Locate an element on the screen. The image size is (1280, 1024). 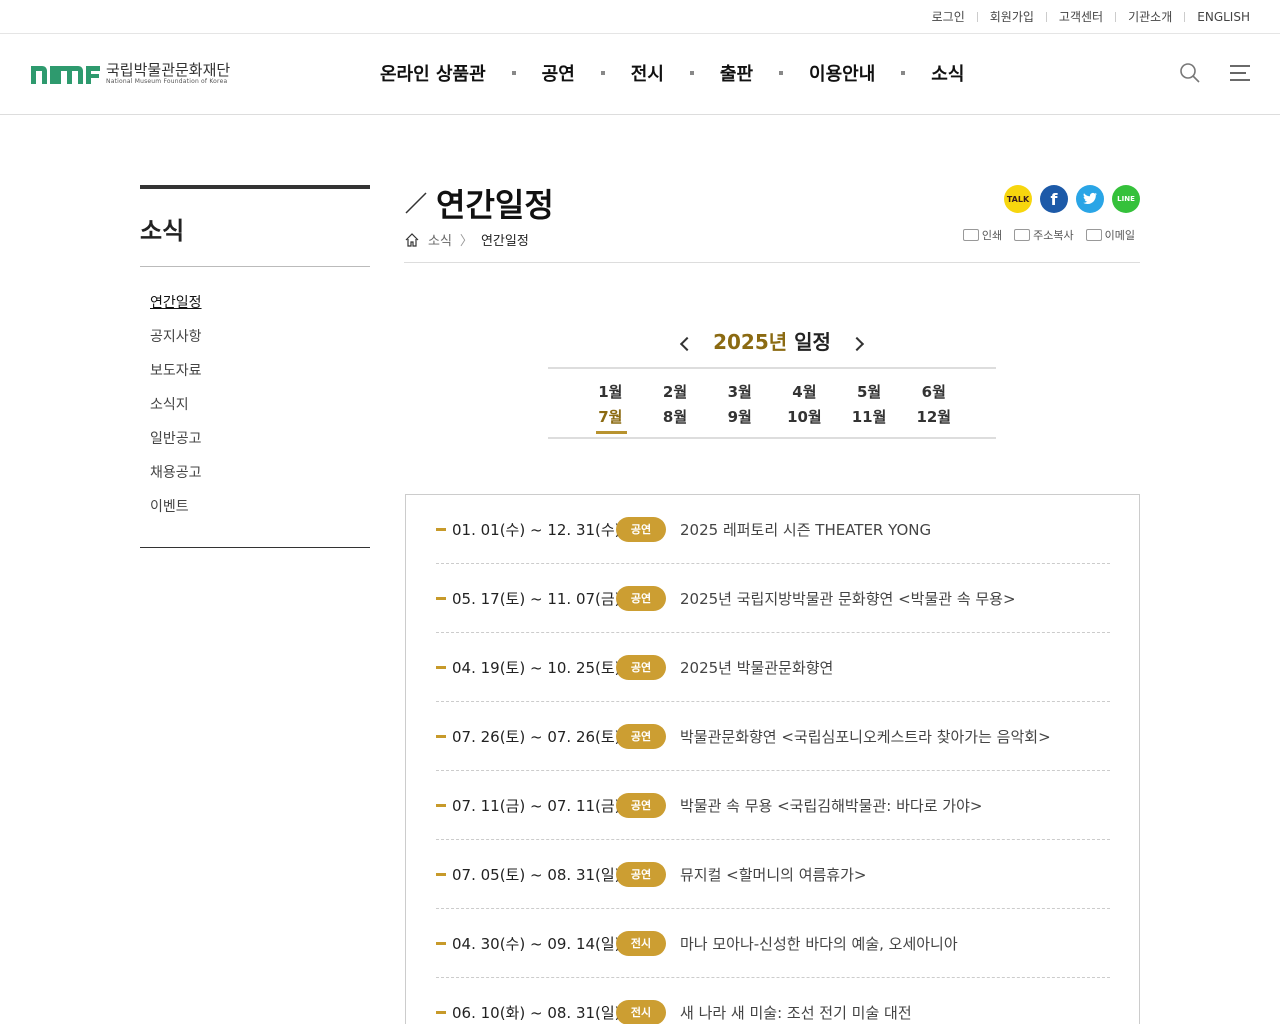
tab-month-11: 11월 is located at coordinates (869, 416).